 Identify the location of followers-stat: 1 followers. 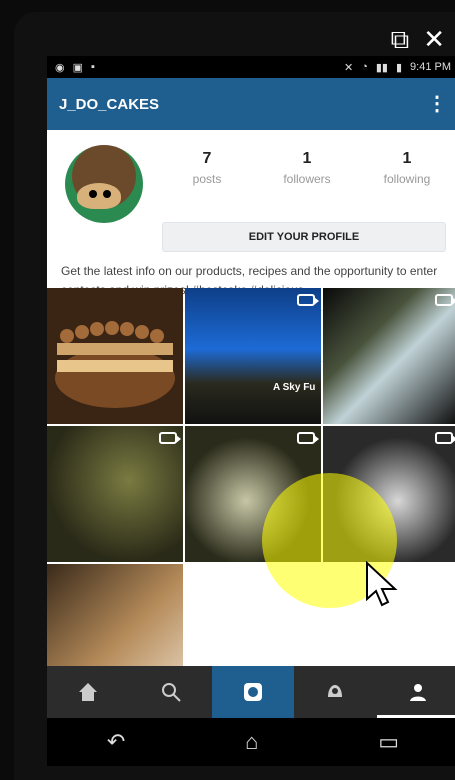
(307, 168).